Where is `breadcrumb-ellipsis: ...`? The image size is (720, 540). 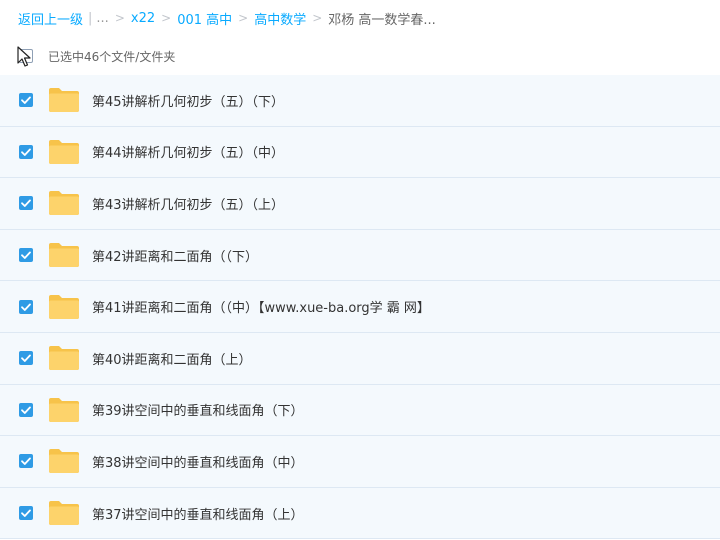 breadcrumb-ellipsis: ... is located at coordinates (102, 18).